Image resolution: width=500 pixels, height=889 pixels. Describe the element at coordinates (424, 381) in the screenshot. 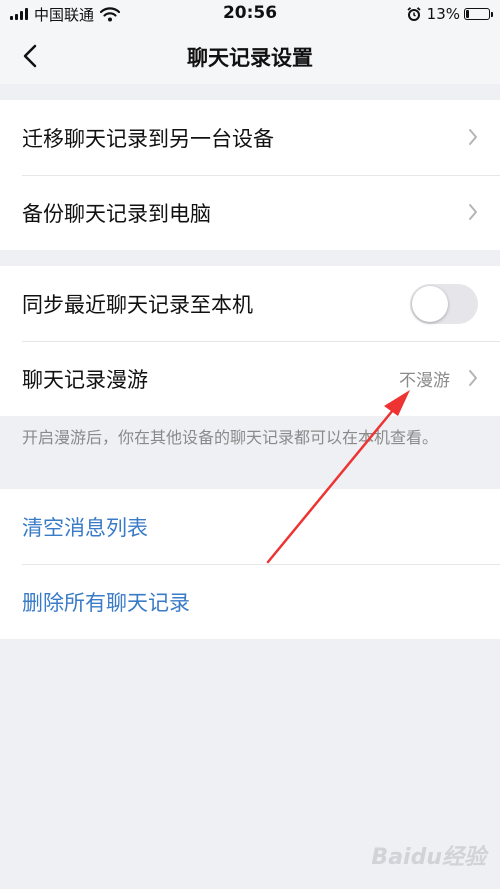

I see `roaming-value: 不漫游` at that location.